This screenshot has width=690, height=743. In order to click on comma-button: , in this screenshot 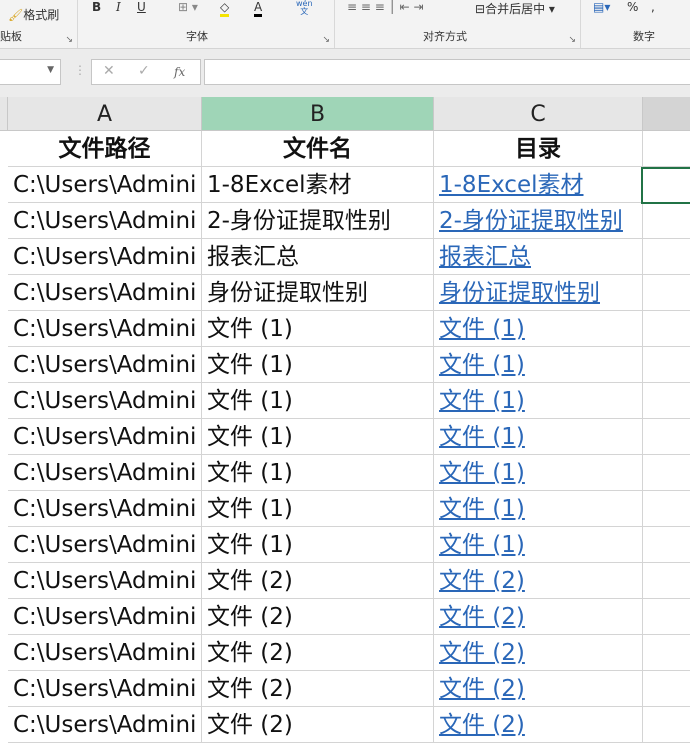, I will do `click(653, 7)`.